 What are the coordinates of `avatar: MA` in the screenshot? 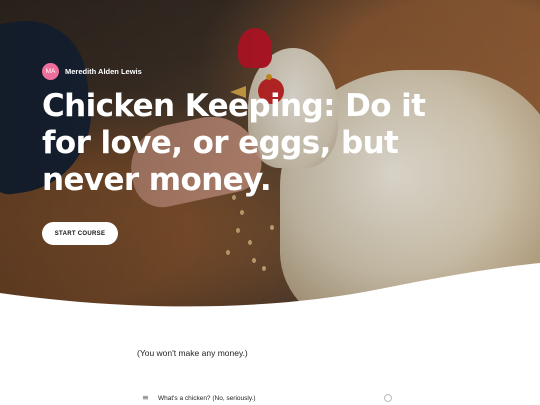 It's located at (50, 71).